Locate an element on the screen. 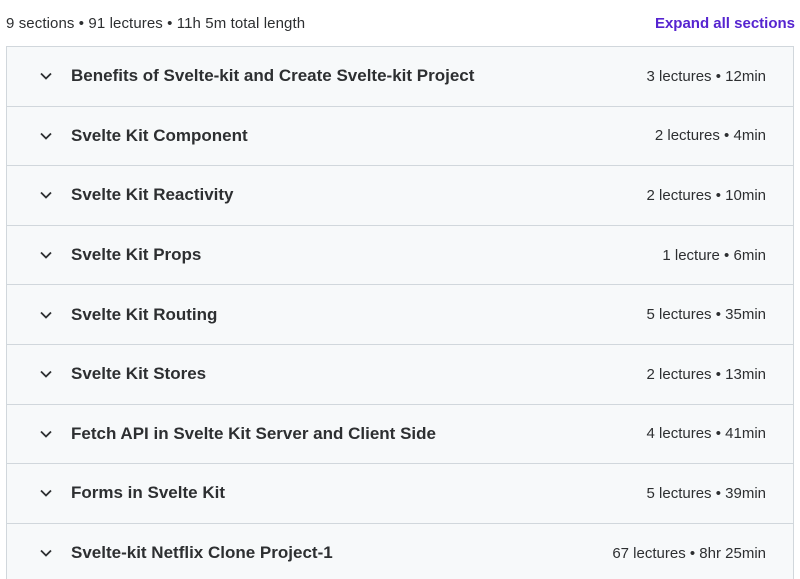  section-meta: 3 lectures • 12min is located at coordinates (706, 76).